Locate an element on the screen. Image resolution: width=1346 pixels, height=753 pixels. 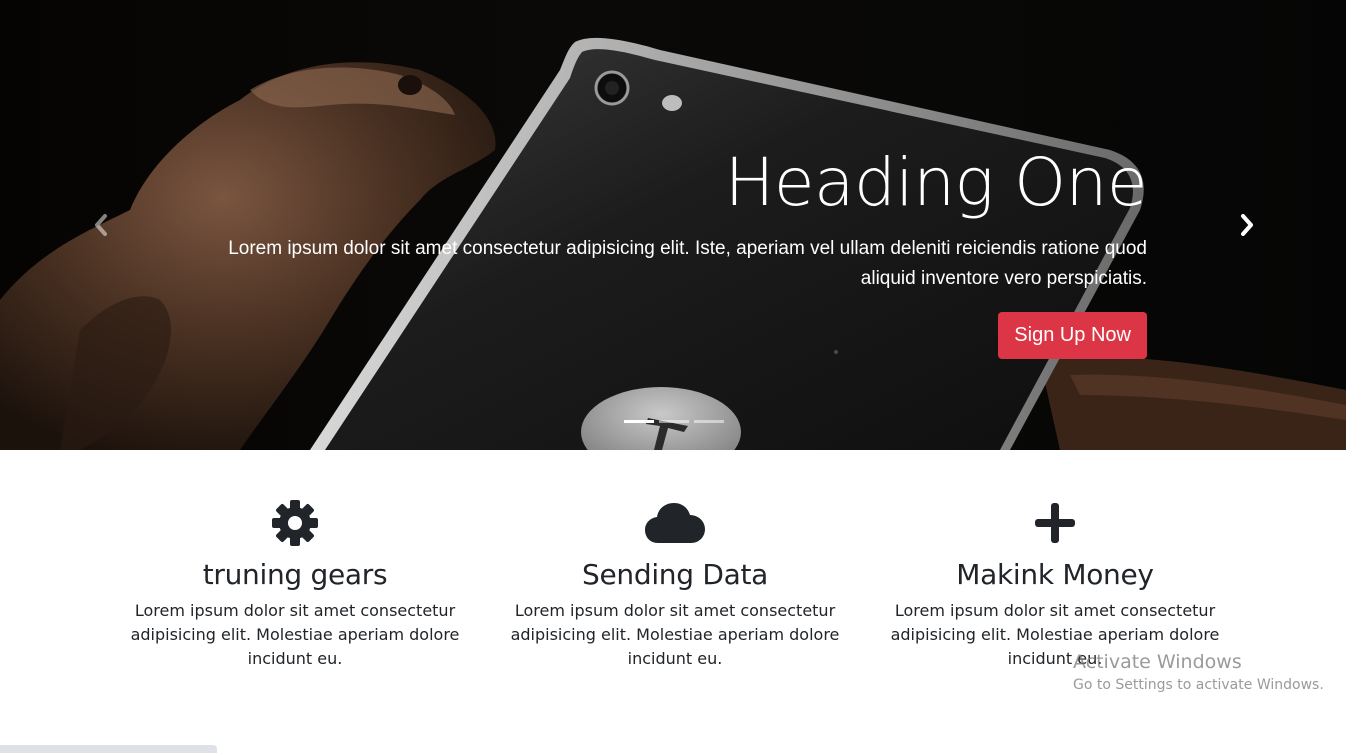
carousel-prev-button is located at coordinates (101, 225).